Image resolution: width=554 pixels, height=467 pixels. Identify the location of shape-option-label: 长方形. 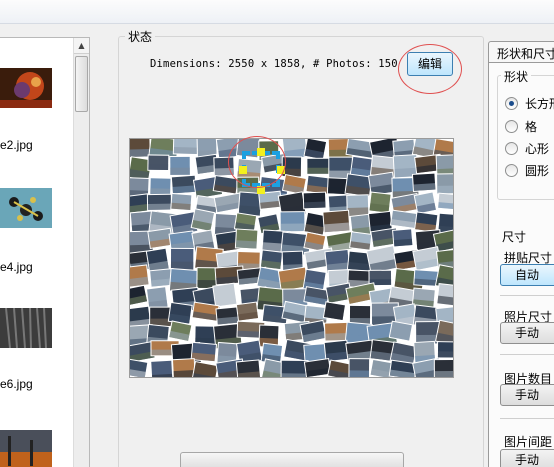
(539, 103).